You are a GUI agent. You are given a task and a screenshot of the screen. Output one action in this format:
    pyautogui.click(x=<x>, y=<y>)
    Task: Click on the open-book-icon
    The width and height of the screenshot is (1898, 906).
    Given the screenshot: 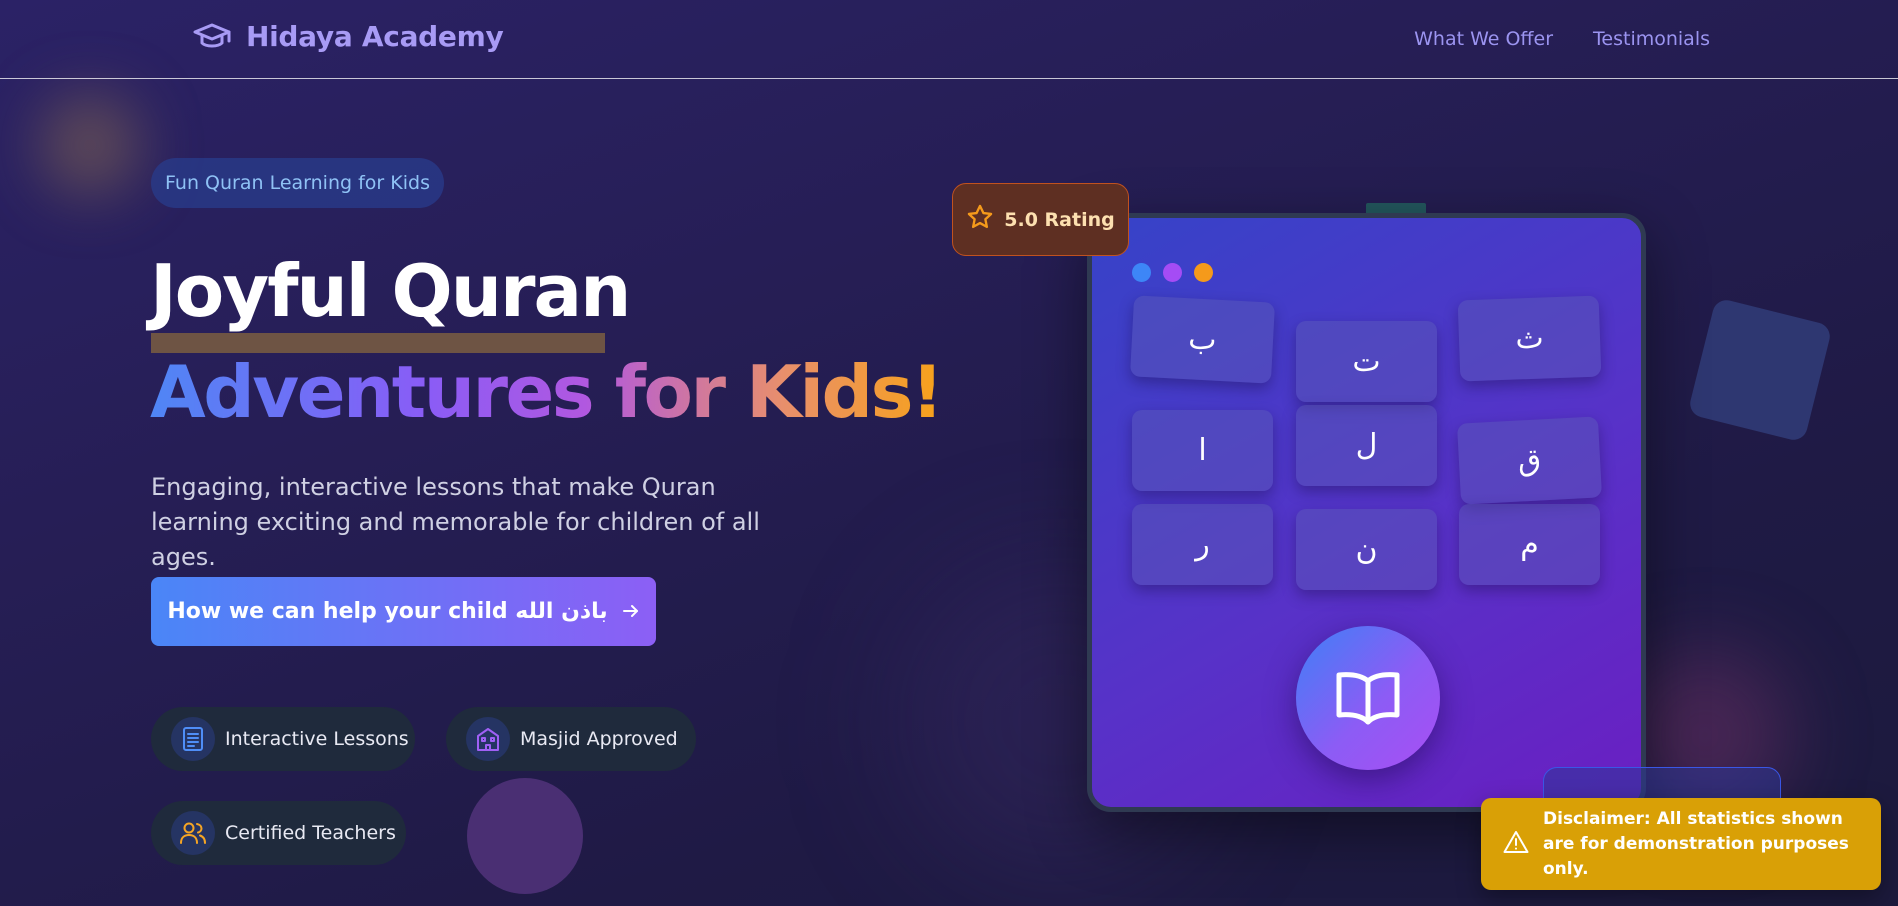 What is the action you would take?
    pyautogui.click(x=1368, y=698)
    